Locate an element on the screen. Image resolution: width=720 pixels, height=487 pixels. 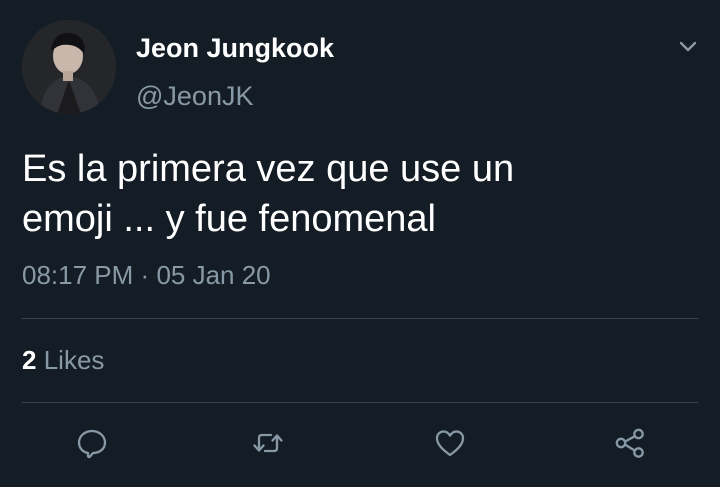
retweet-icon is located at coordinates (268, 443).